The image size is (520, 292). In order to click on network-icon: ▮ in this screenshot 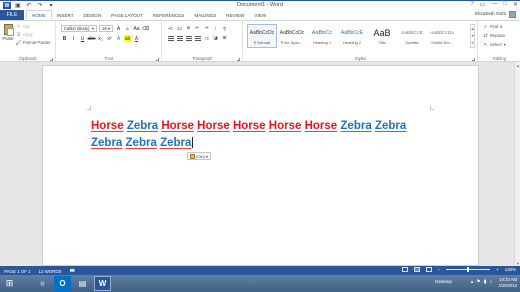, I will do `click(485, 282)`.